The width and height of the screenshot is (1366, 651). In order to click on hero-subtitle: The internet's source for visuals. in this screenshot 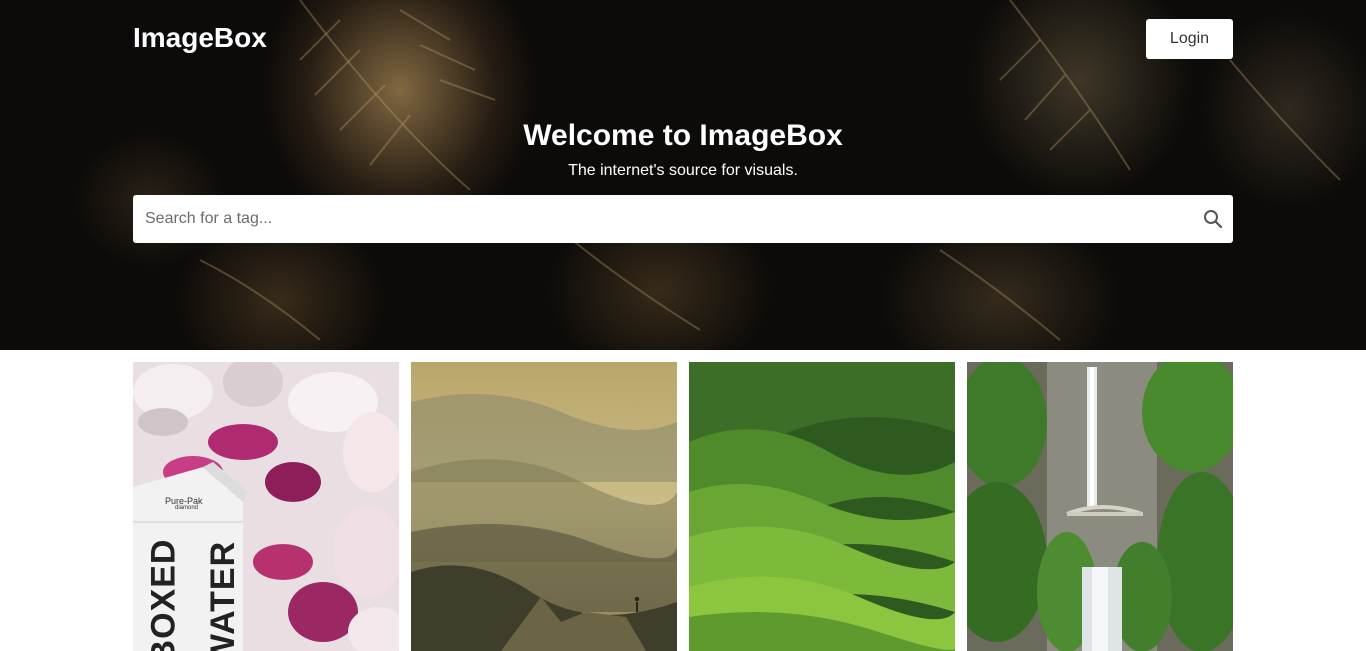, I will do `click(683, 170)`.